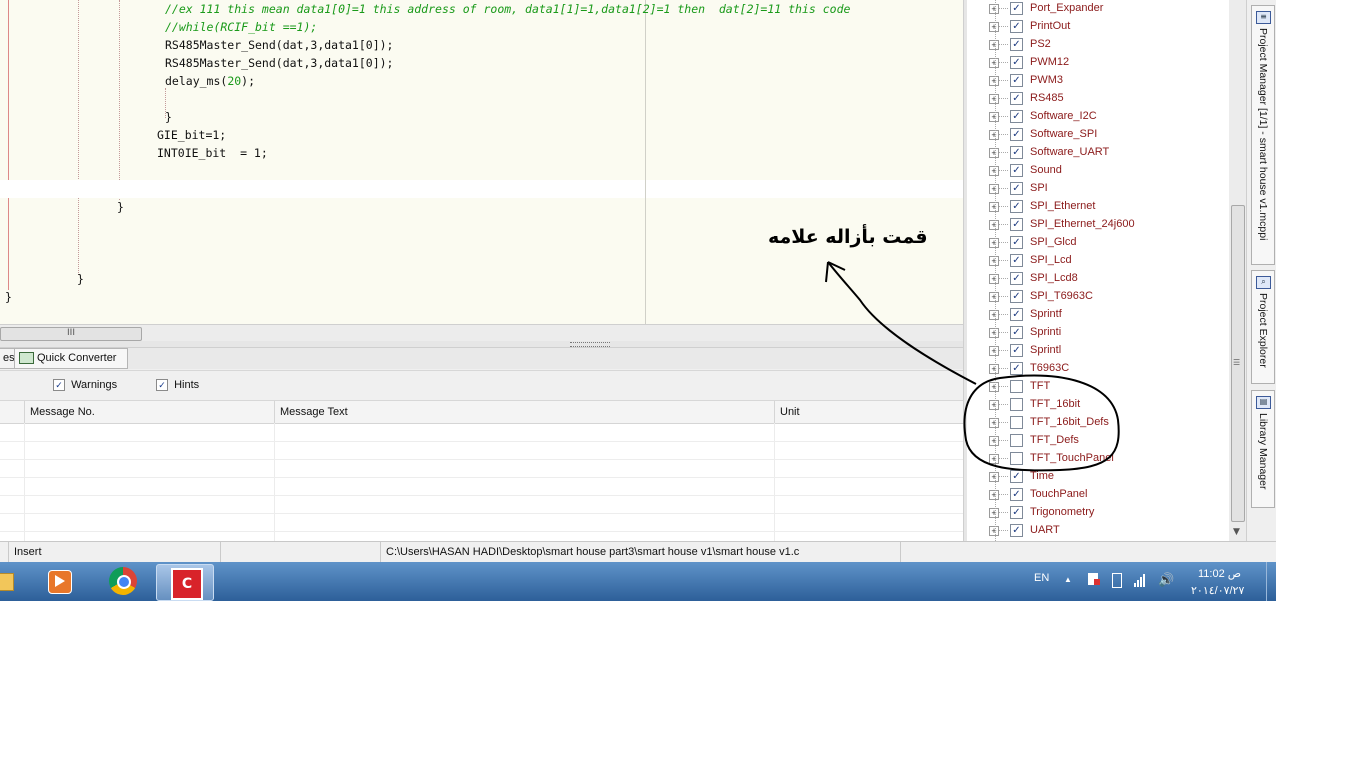 Image resolution: width=1366 pixels, height=768 pixels. Describe the element at coordinates (71, 358) in the screenshot. I see `tab-quick-converter: Quick Converter` at that location.